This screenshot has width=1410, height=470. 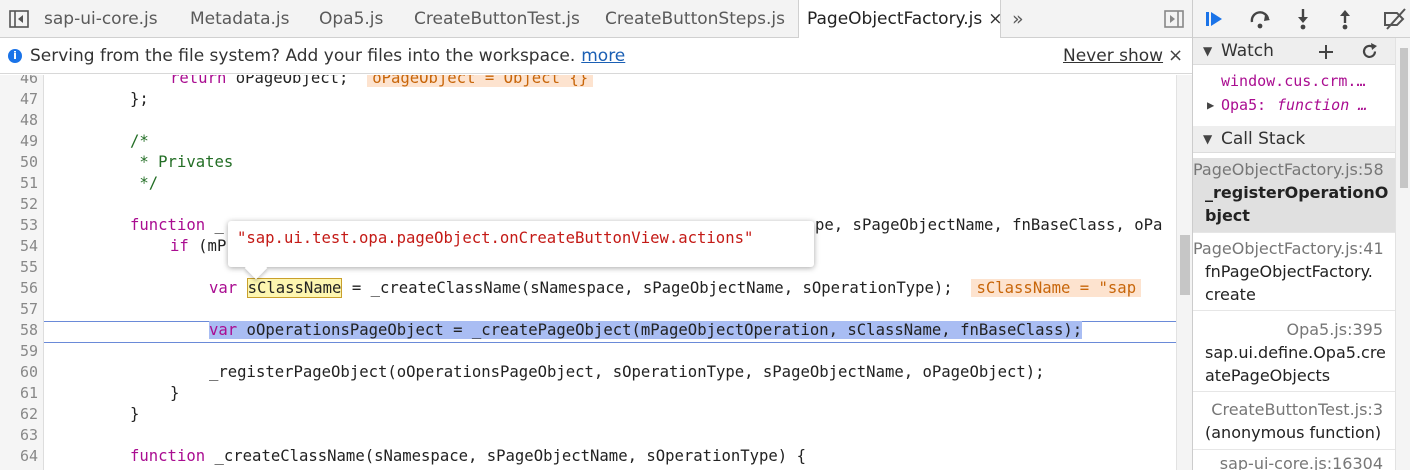 I want to click on never-show-link: Never show, so click(x=1113, y=56).